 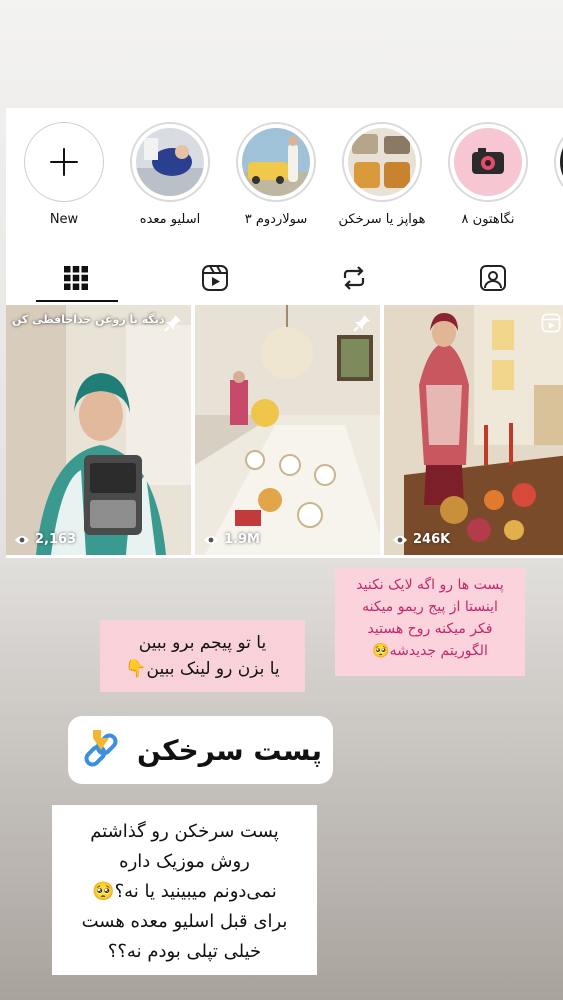 I want to click on tab-grid, so click(x=75, y=278).